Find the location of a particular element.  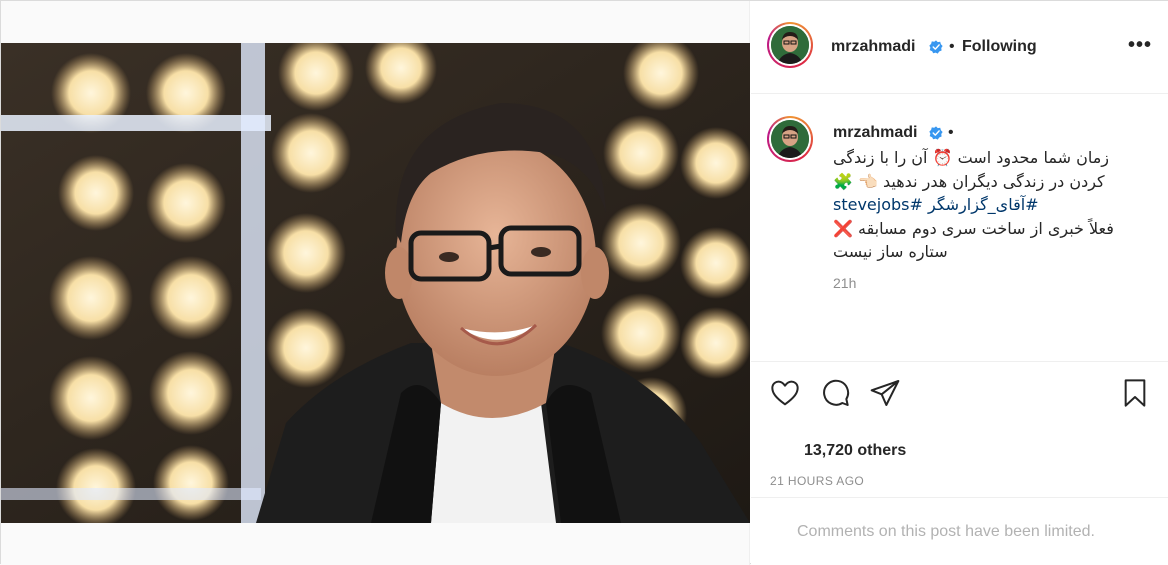

comments-area: Comments on this post have been limited. is located at coordinates (959, 531).